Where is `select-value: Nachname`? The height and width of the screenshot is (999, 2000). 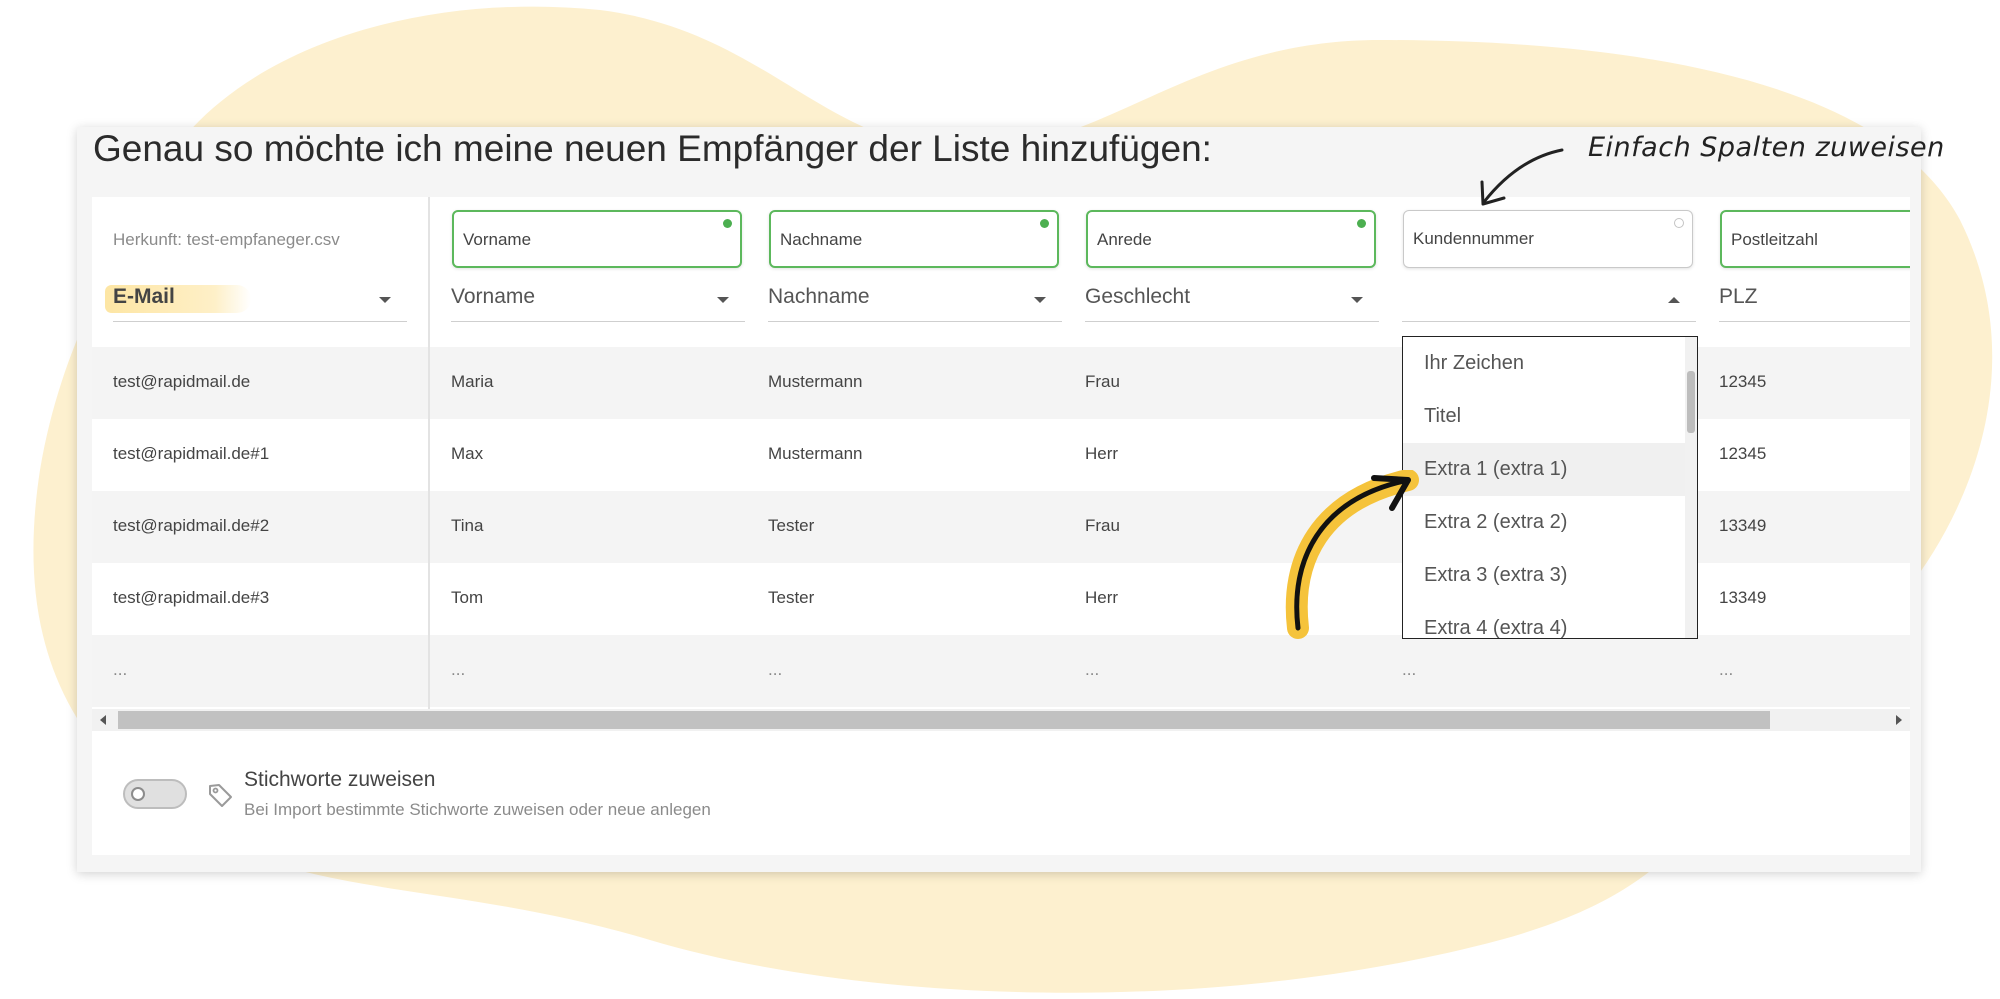 select-value: Nachname is located at coordinates (819, 296).